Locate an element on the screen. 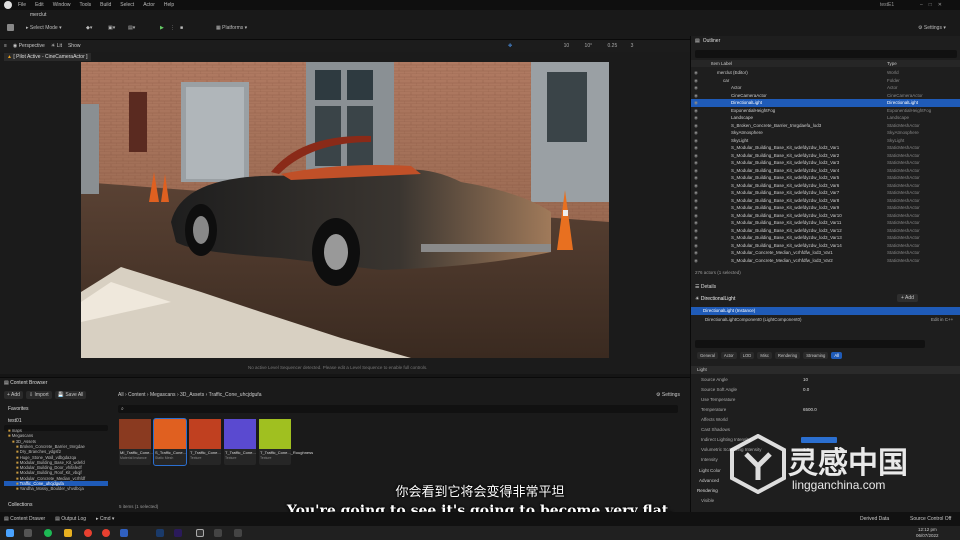  play-button: ▶ is located at coordinates (162, 28).